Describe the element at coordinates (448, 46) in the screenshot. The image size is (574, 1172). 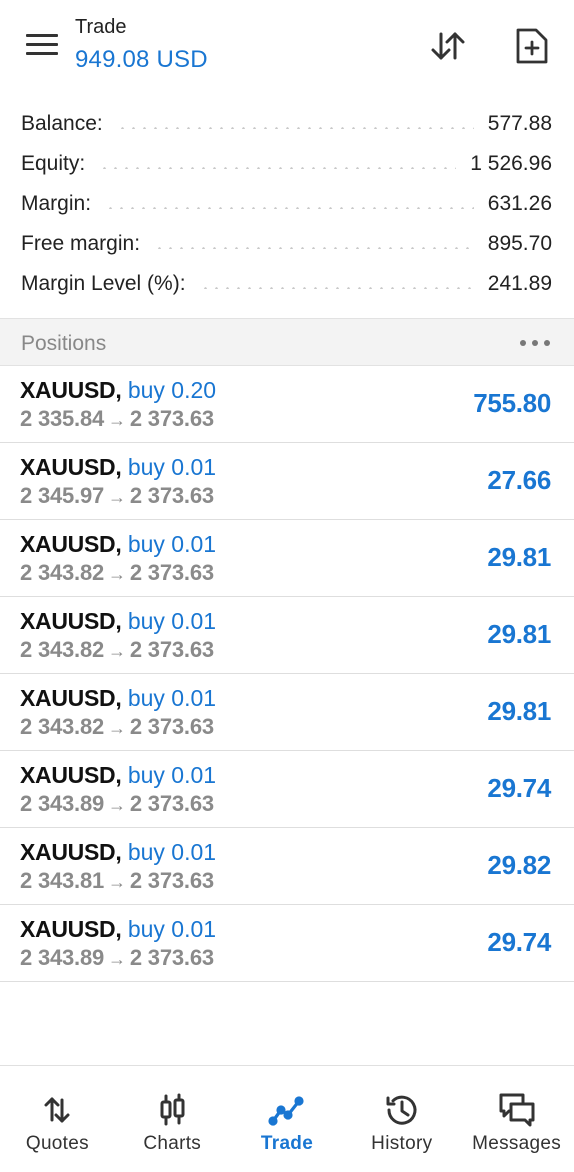
I see `sort-icon` at that location.